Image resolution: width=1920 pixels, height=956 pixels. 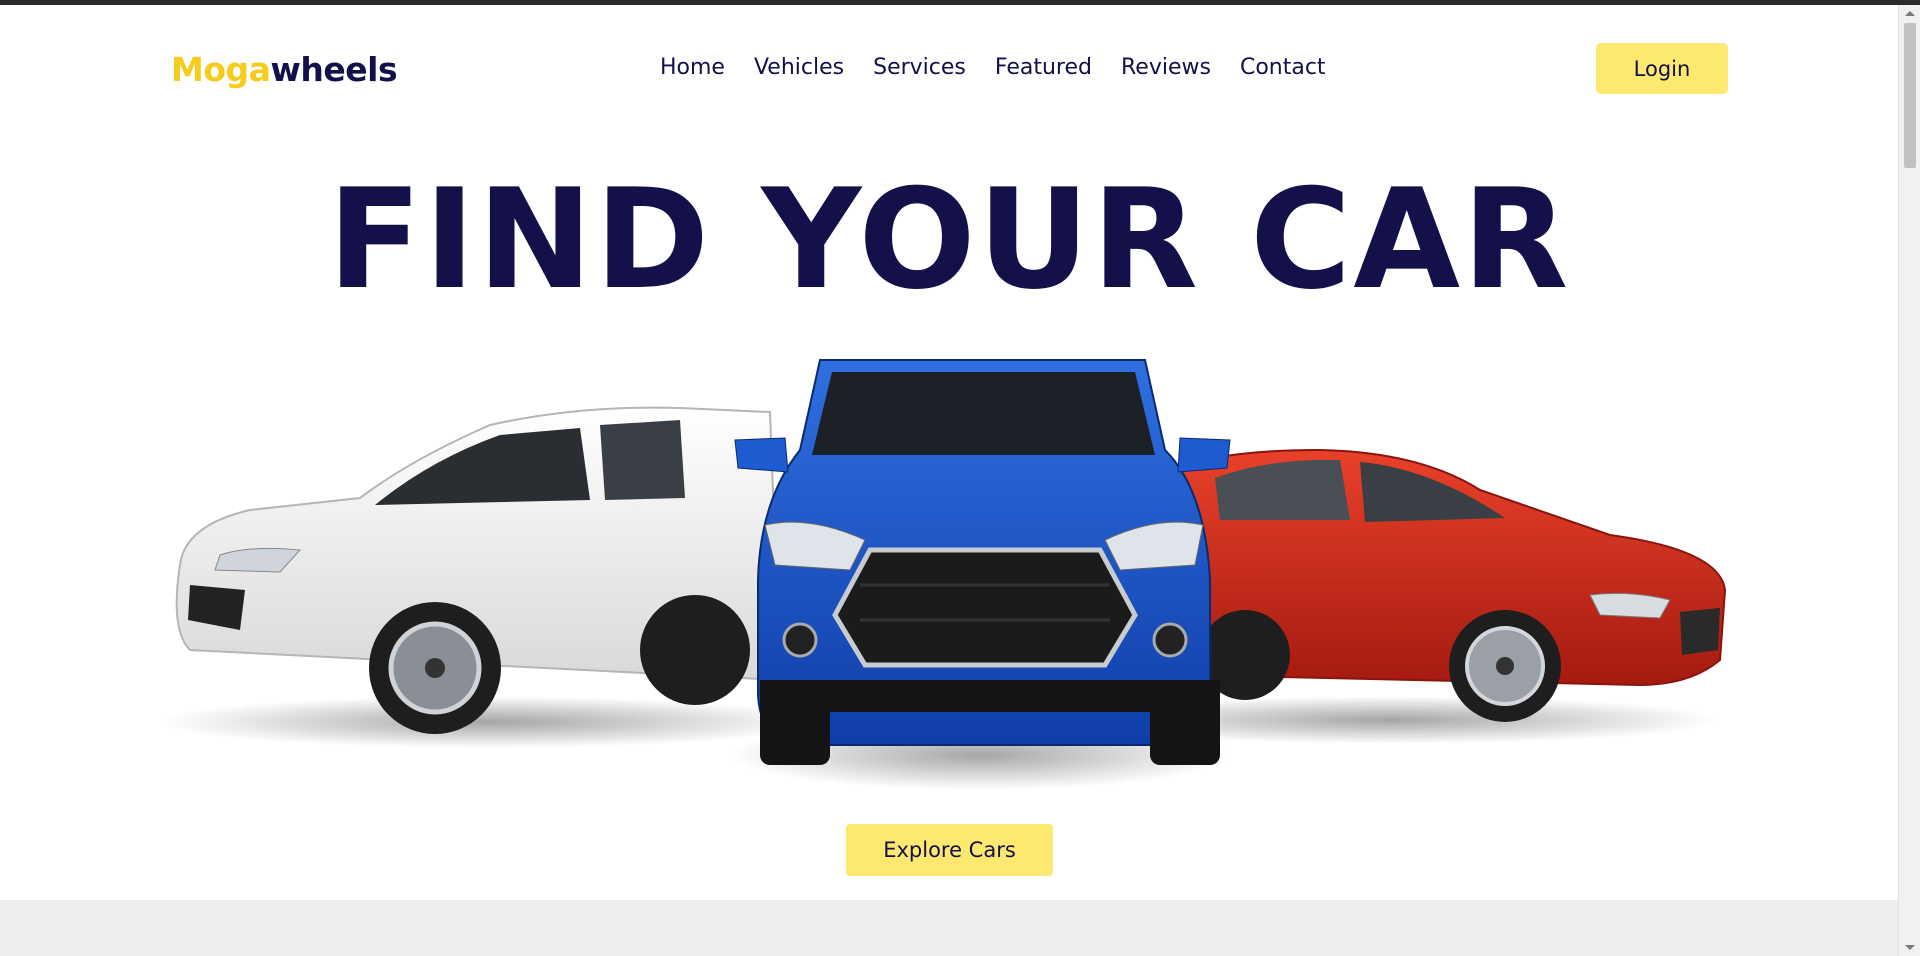 What do you see at coordinates (334, 69) in the screenshot?
I see `logo-part-wheels: wheels` at bounding box center [334, 69].